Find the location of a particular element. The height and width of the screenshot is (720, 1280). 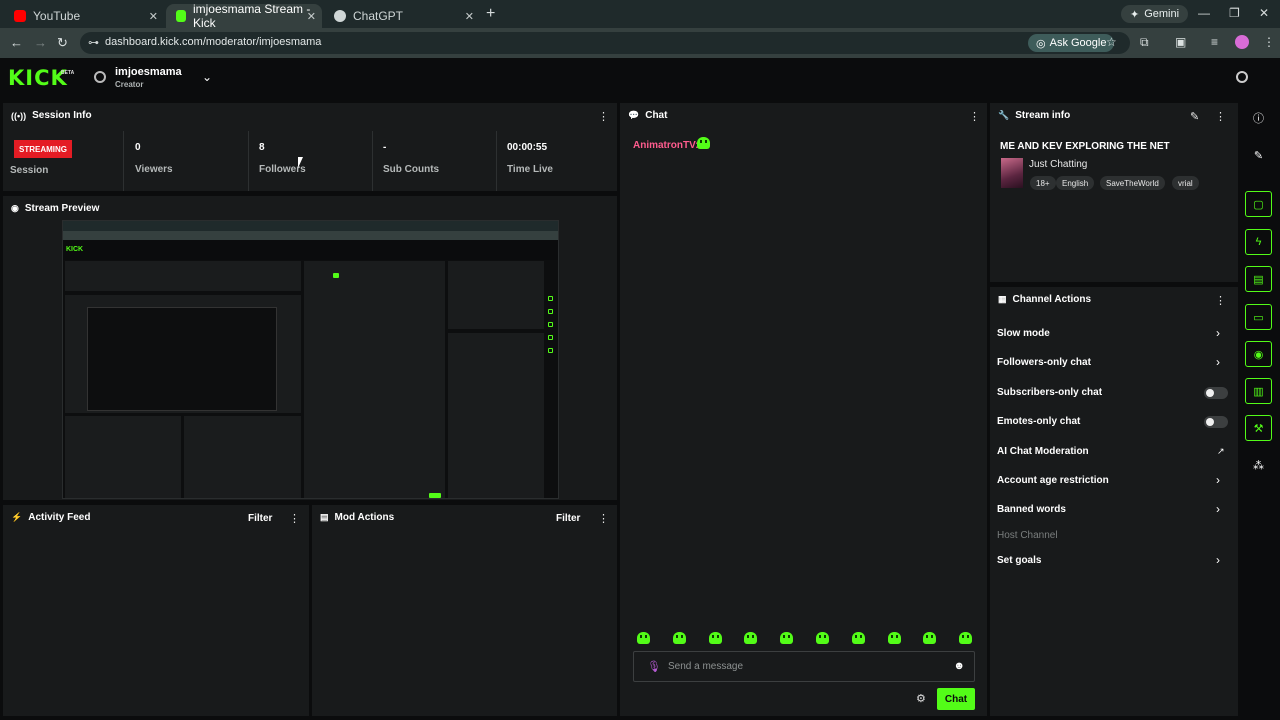

followers-only-item: Followers-only chat is located at coordinates (1044, 362).